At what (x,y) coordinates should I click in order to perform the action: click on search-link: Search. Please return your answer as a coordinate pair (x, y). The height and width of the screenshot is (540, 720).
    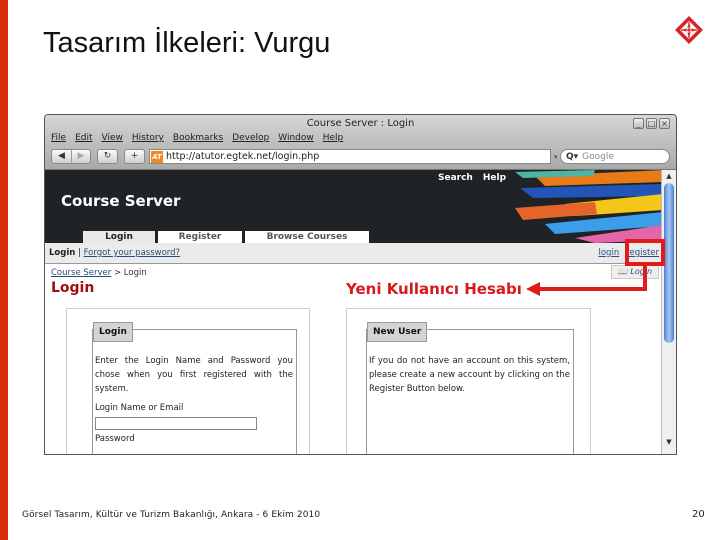
    Looking at the image, I should click on (455, 178).